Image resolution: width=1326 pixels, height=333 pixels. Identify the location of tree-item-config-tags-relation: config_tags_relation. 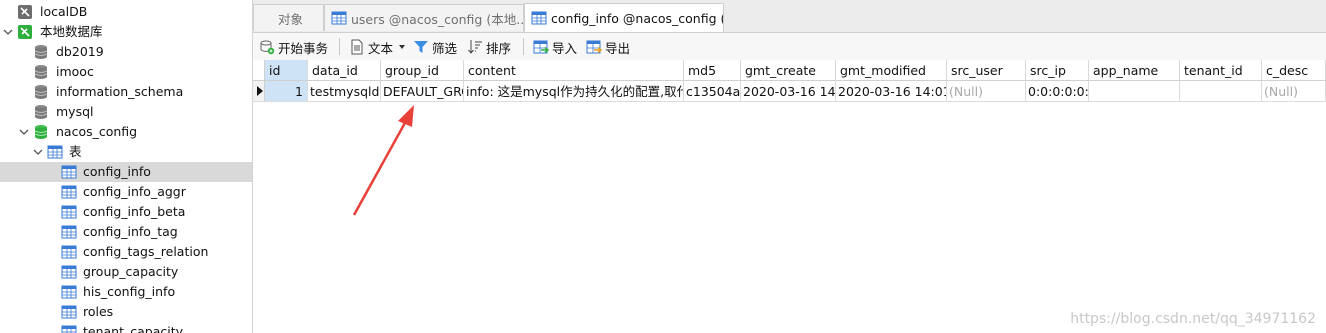
(126, 252).